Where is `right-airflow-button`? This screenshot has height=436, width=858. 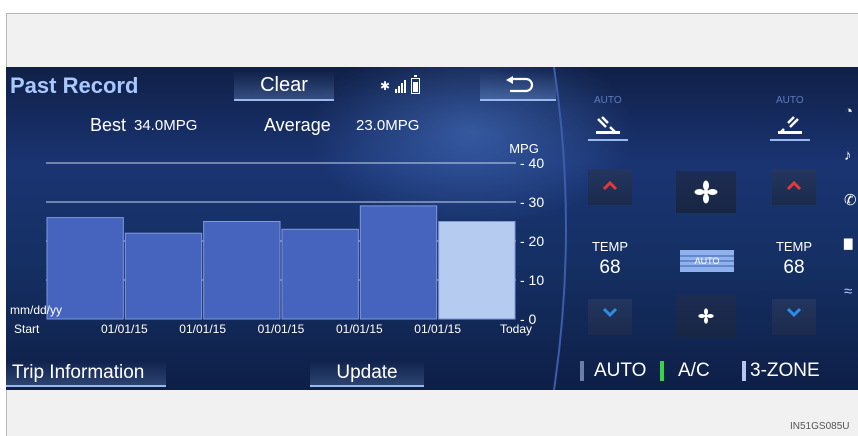
right-airflow-button is located at coordinates (790, 126).